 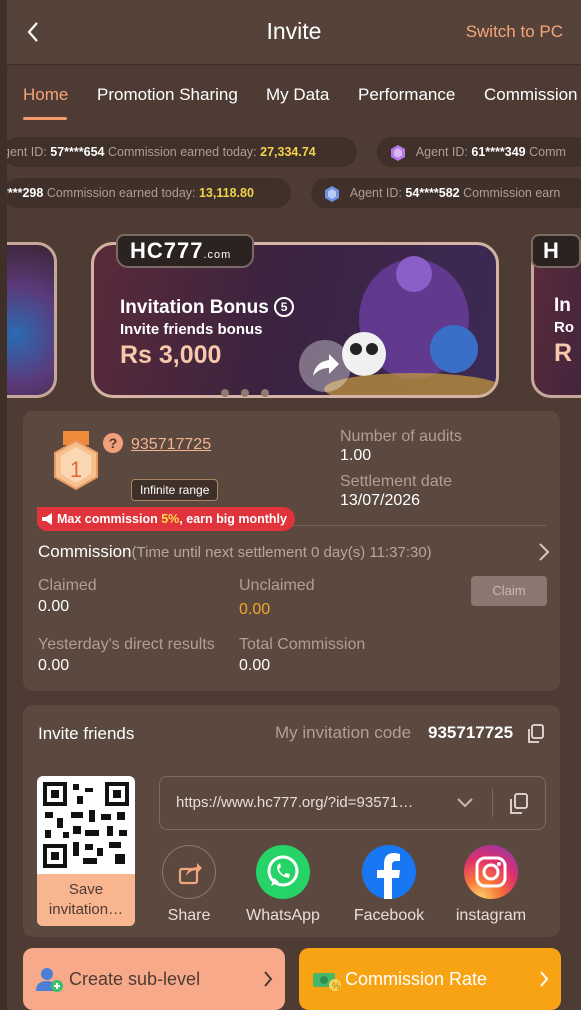 I want to click on ticker-item: Agent ID: 61****349 Comm, so click(x=479, y=152).